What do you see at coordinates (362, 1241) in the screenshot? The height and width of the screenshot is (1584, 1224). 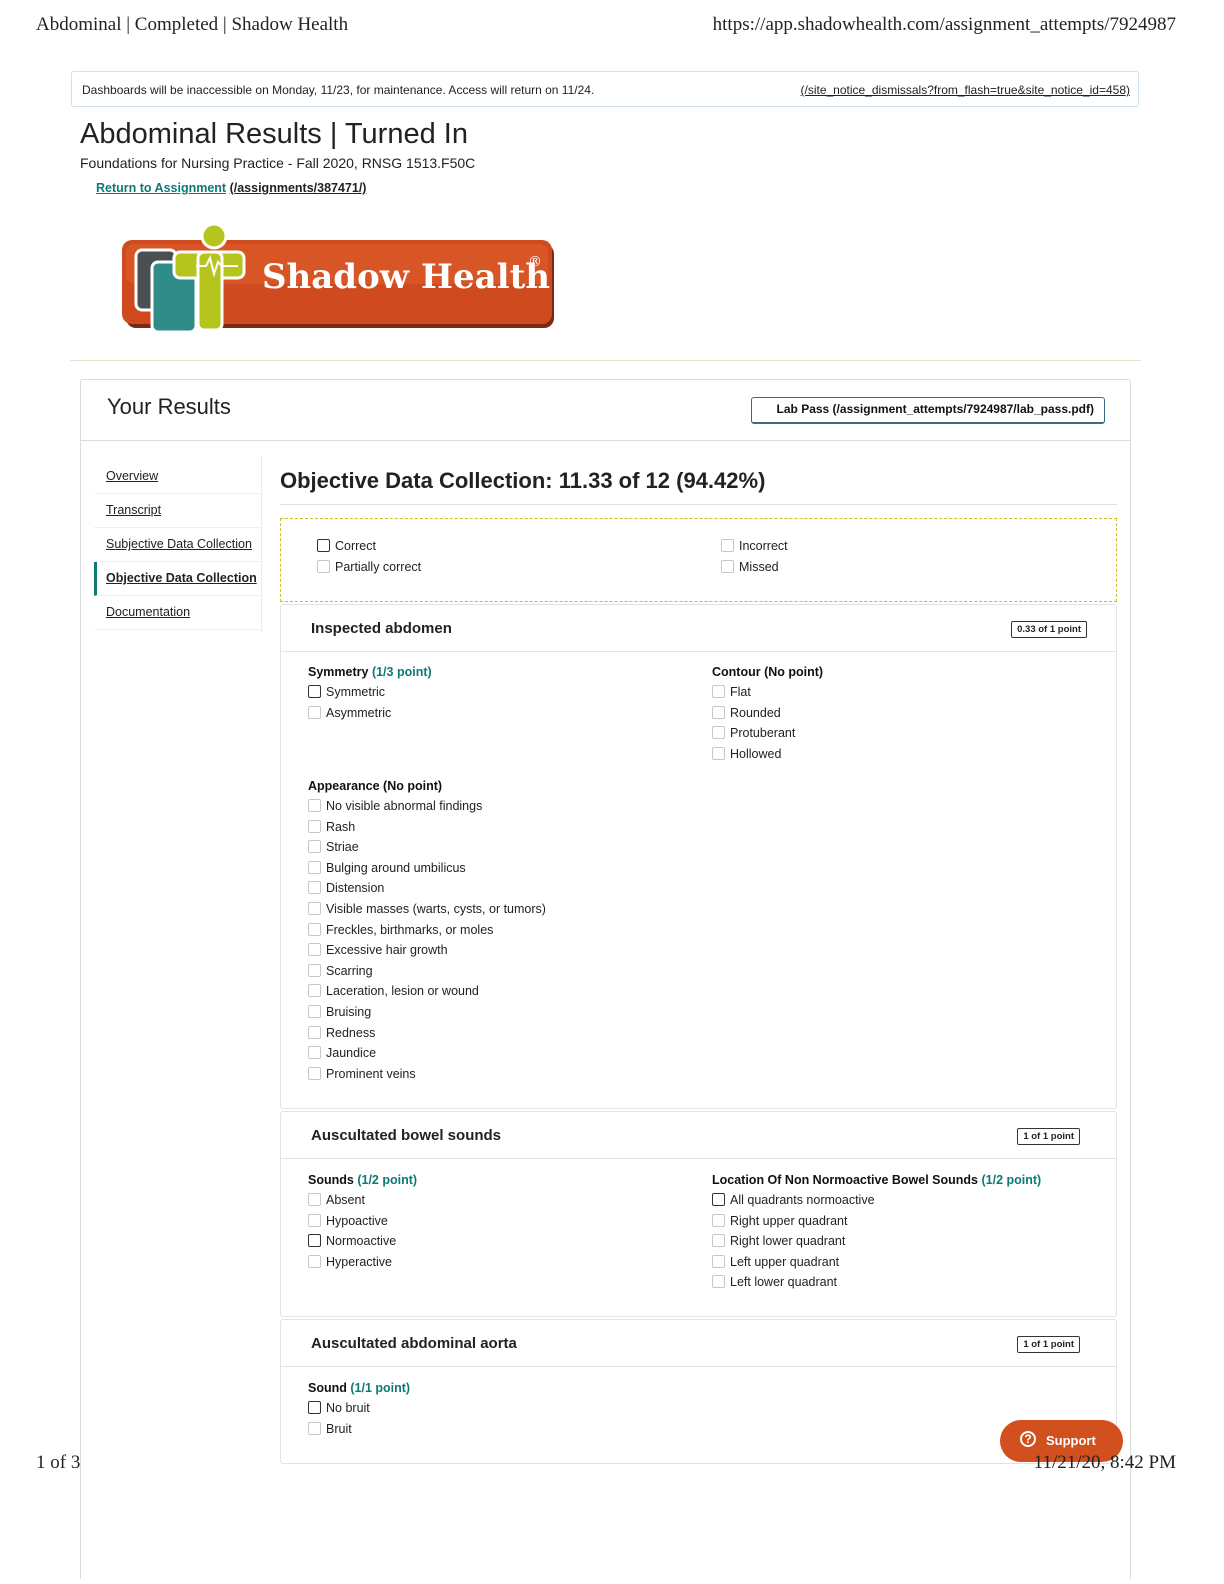 I see `option-normoactive: Normoactive` at bounding box center [362, 1241].